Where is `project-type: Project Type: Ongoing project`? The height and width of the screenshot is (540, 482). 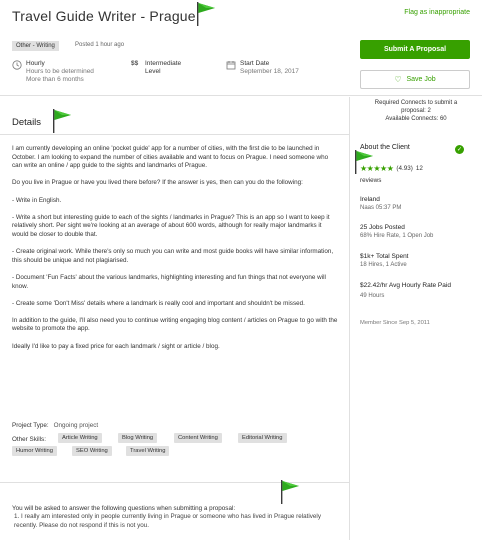 project-type: Project Type: Ongoing project is located at coordinates (55, 425).